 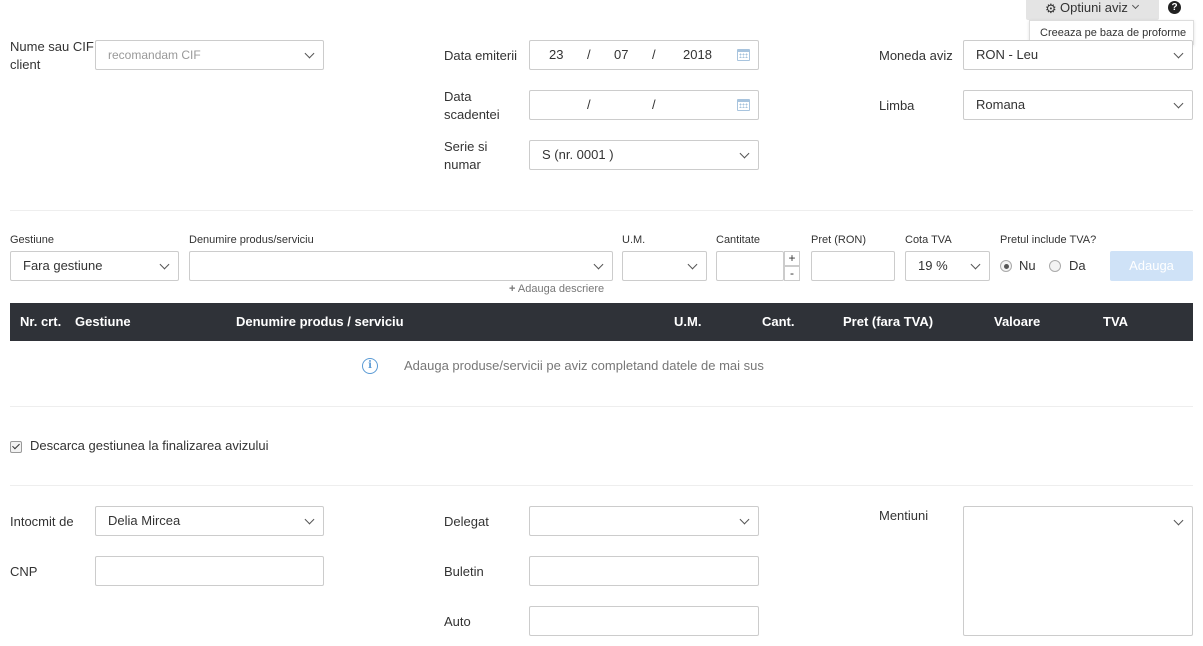 What do you see at coordinates (556, 55) in the screenshot?
I see `issue-date-day: 23` at bounding box center [556, 55].